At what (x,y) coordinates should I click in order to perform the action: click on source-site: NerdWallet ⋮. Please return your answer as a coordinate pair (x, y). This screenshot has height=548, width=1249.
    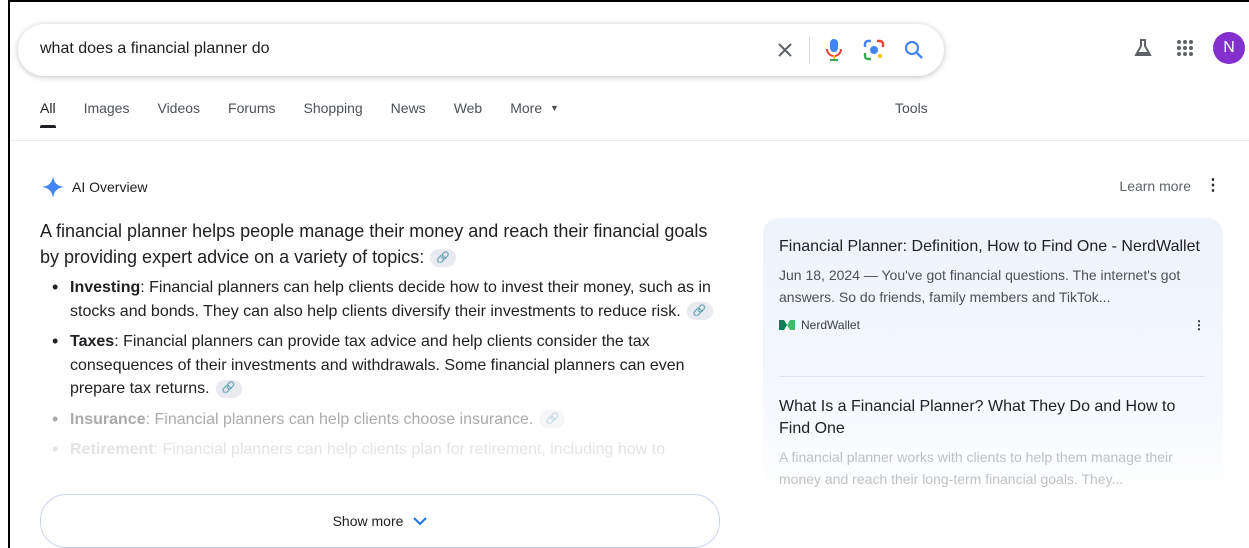
    Looking at the image, I should click on (992, 325).